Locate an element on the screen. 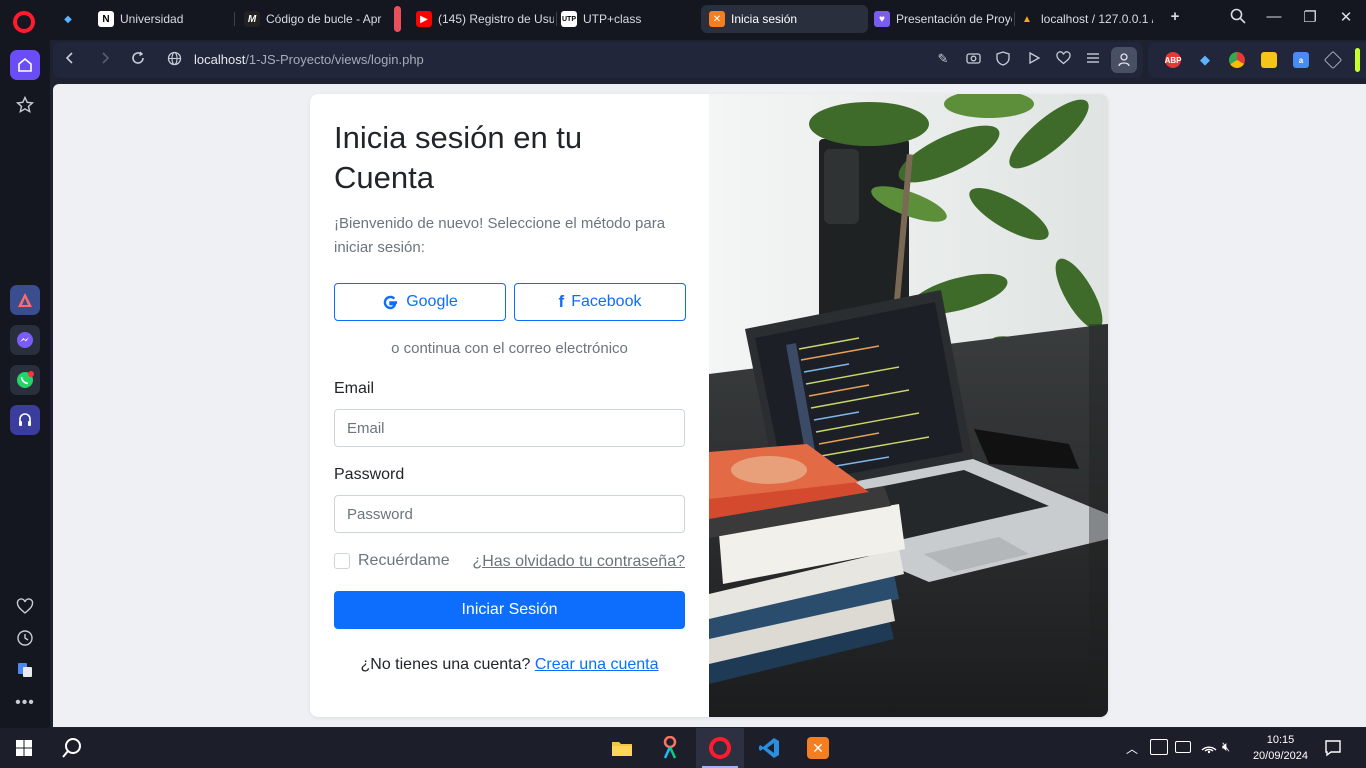 The image size is (1366, 768). tab-utp: UTP UTP+class is located at coordinates (623, 19).